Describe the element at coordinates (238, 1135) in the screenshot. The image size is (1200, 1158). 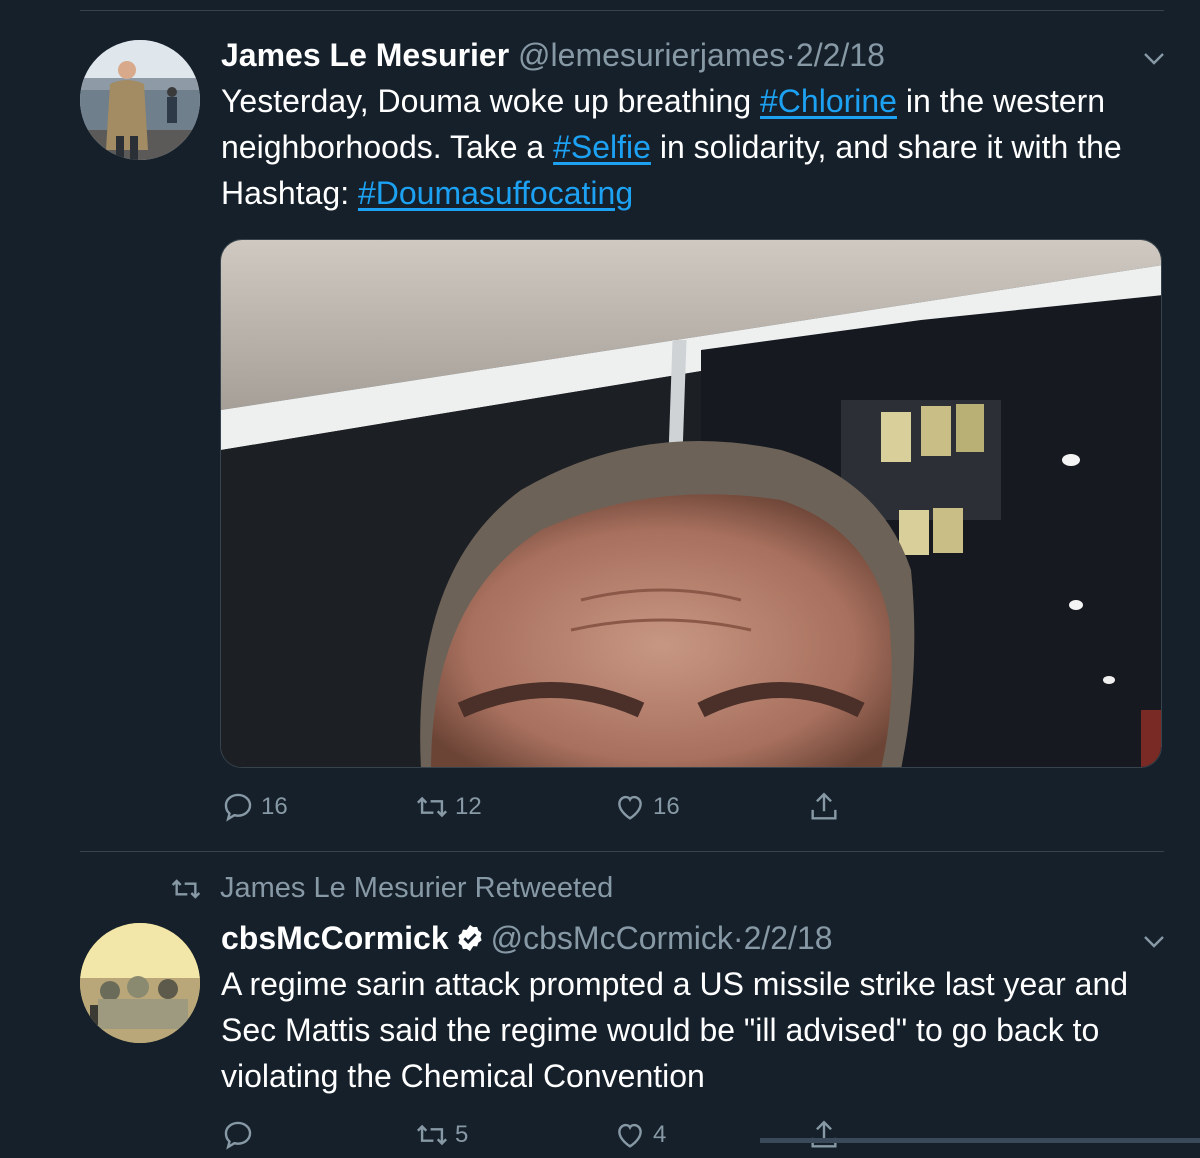
I see `reply-icon` at that location.